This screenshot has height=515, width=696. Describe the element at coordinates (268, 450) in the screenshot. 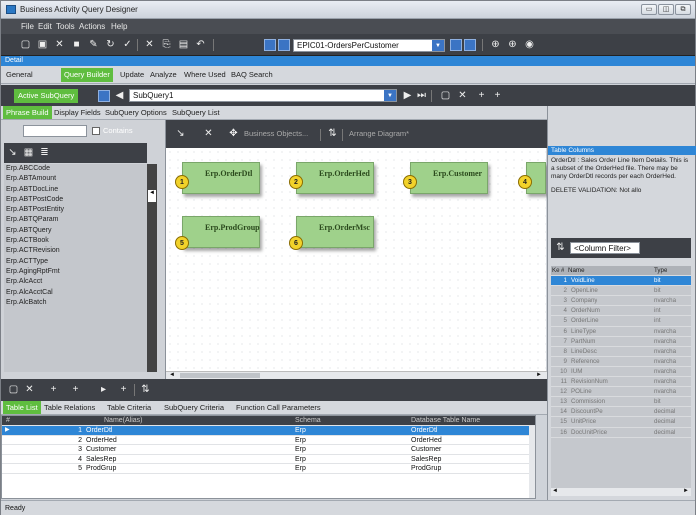

I see `grid-row: 3 Customer Erp Customer` at that location.